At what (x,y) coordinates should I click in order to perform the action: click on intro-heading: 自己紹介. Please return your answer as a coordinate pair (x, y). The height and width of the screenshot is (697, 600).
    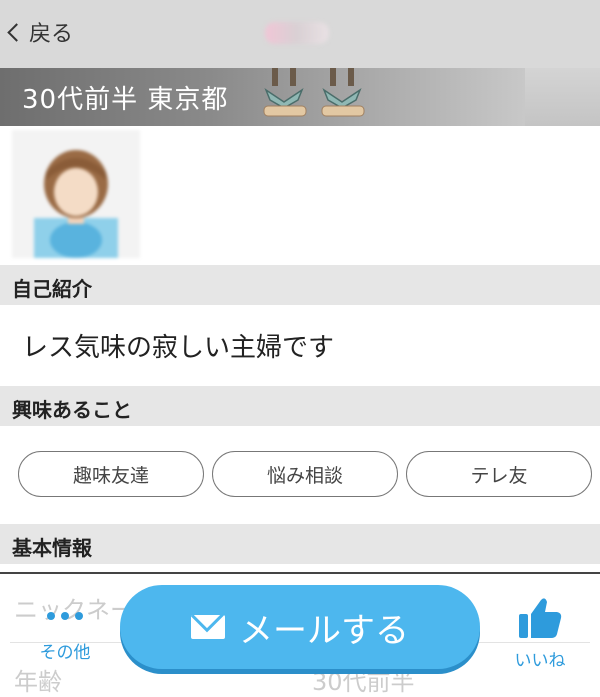
    Looking at the image, I should click on (52, 289).